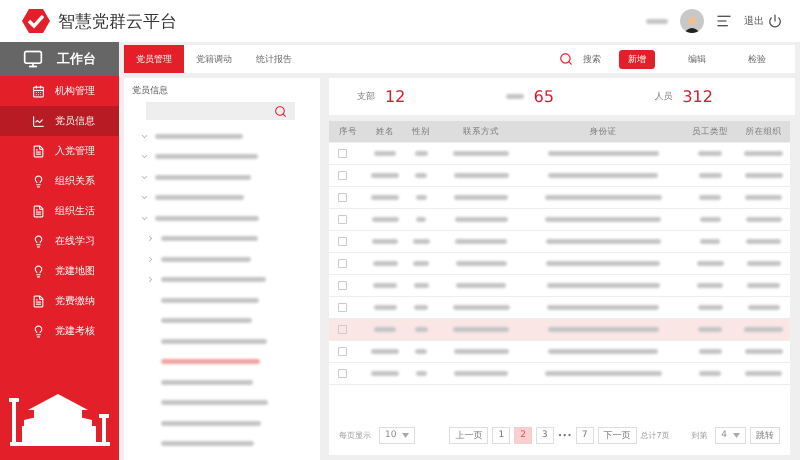 Image resolution: width=800 pixels, height=460 pixels. Describe the element at coordinates (468, 435) in the screenshot. I see `prev-page-button: 上一页` at that location.